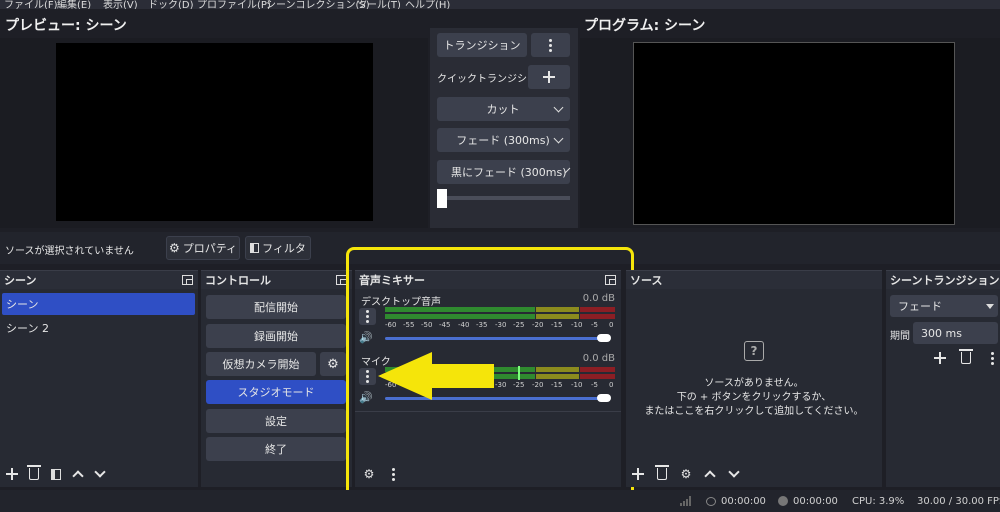 This screenshot has width=1000, height=512. I want to click on properties-button: ⚙ プロパティ, so click(203, 248).